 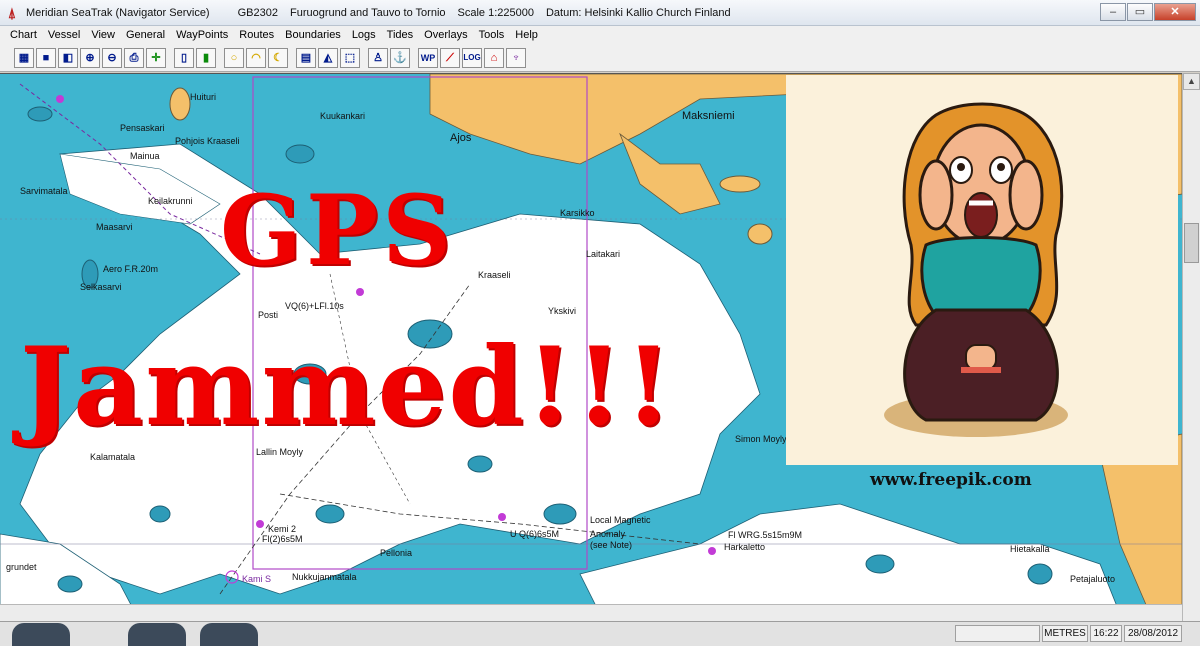 I want to click on menu-logs: Logs, so click(x=364, y=35).